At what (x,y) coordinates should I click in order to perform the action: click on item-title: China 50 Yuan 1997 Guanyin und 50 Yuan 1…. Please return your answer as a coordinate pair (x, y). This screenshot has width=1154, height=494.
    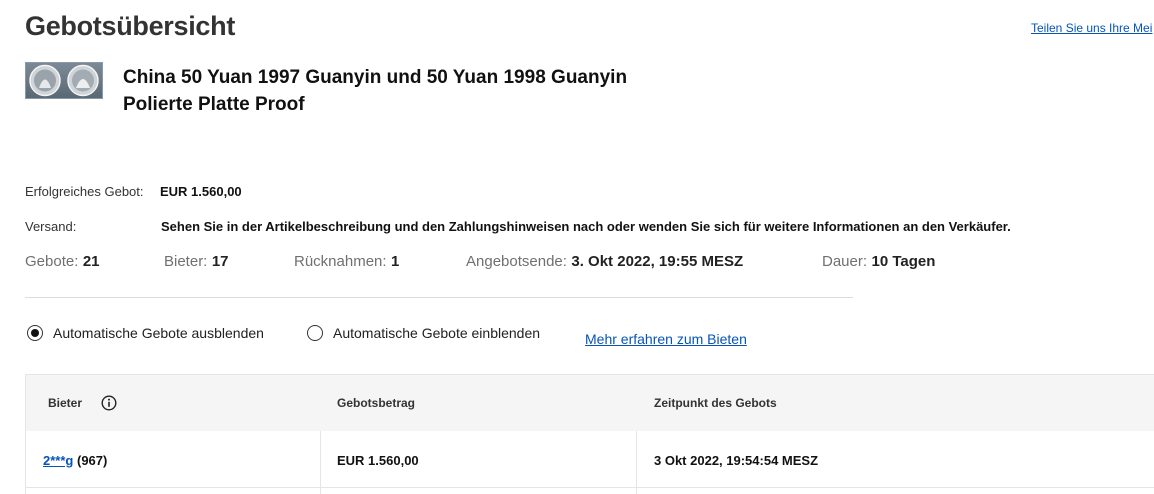
    Looking at the image, I should click on (403, 91).